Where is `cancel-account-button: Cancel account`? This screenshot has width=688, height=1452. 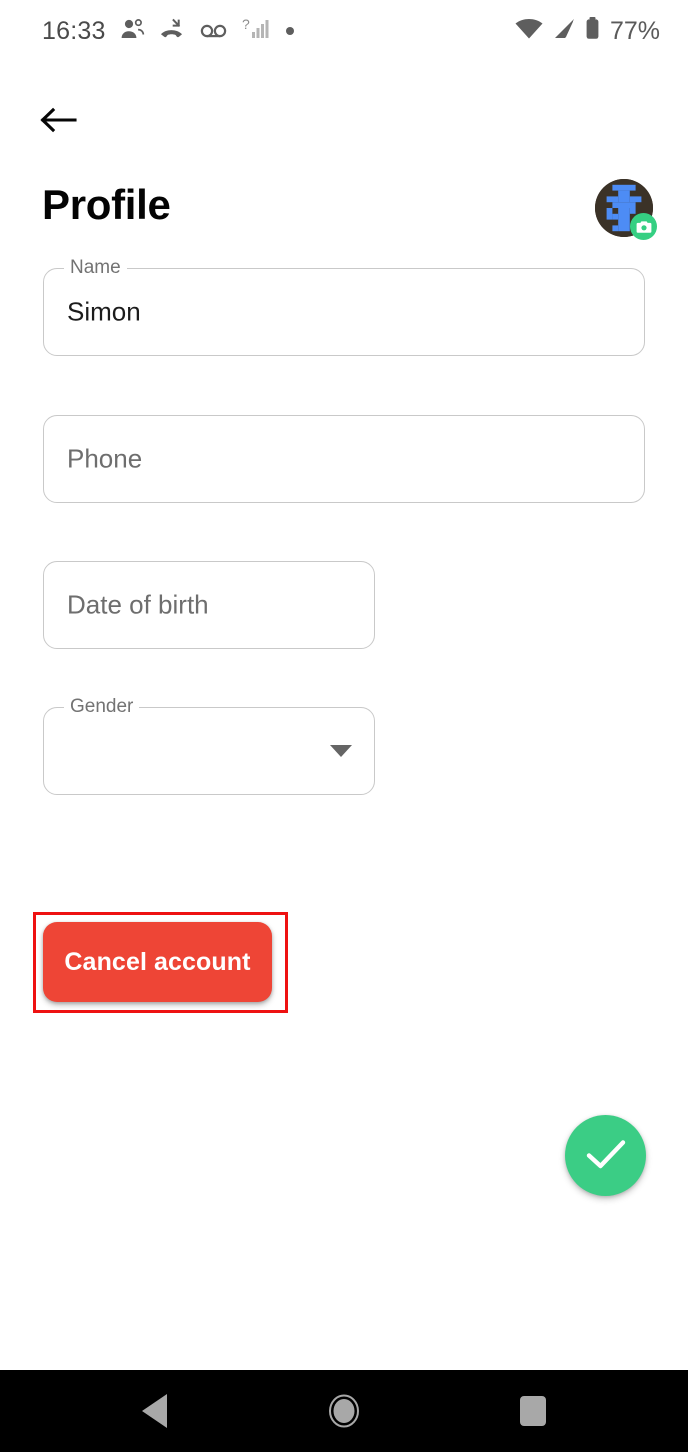
cancel-account-button: Cancel account is located at coordinates (157, 962).